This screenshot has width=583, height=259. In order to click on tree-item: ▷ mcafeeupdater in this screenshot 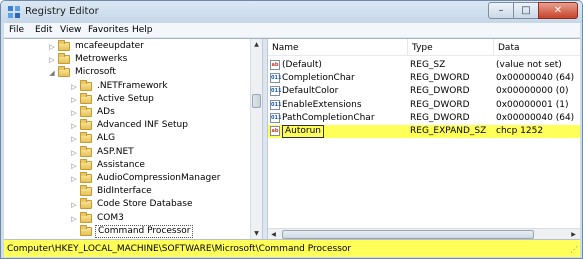, I will do `click(127, 46)`.